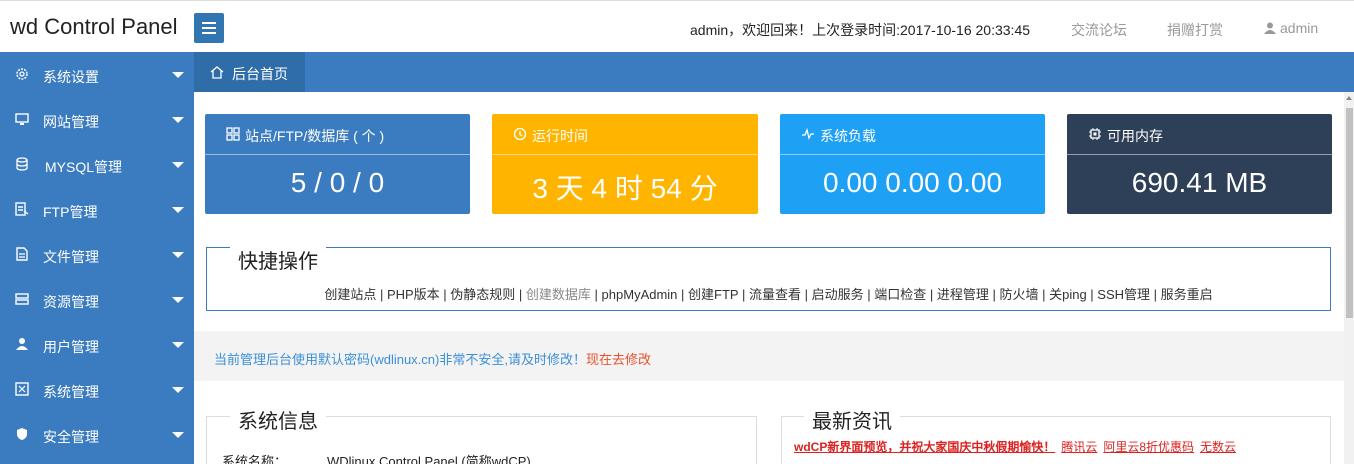 The image size is (1354, 464). I want to click on quick-link-disable-ping: 关ping, so click(1068, 294).